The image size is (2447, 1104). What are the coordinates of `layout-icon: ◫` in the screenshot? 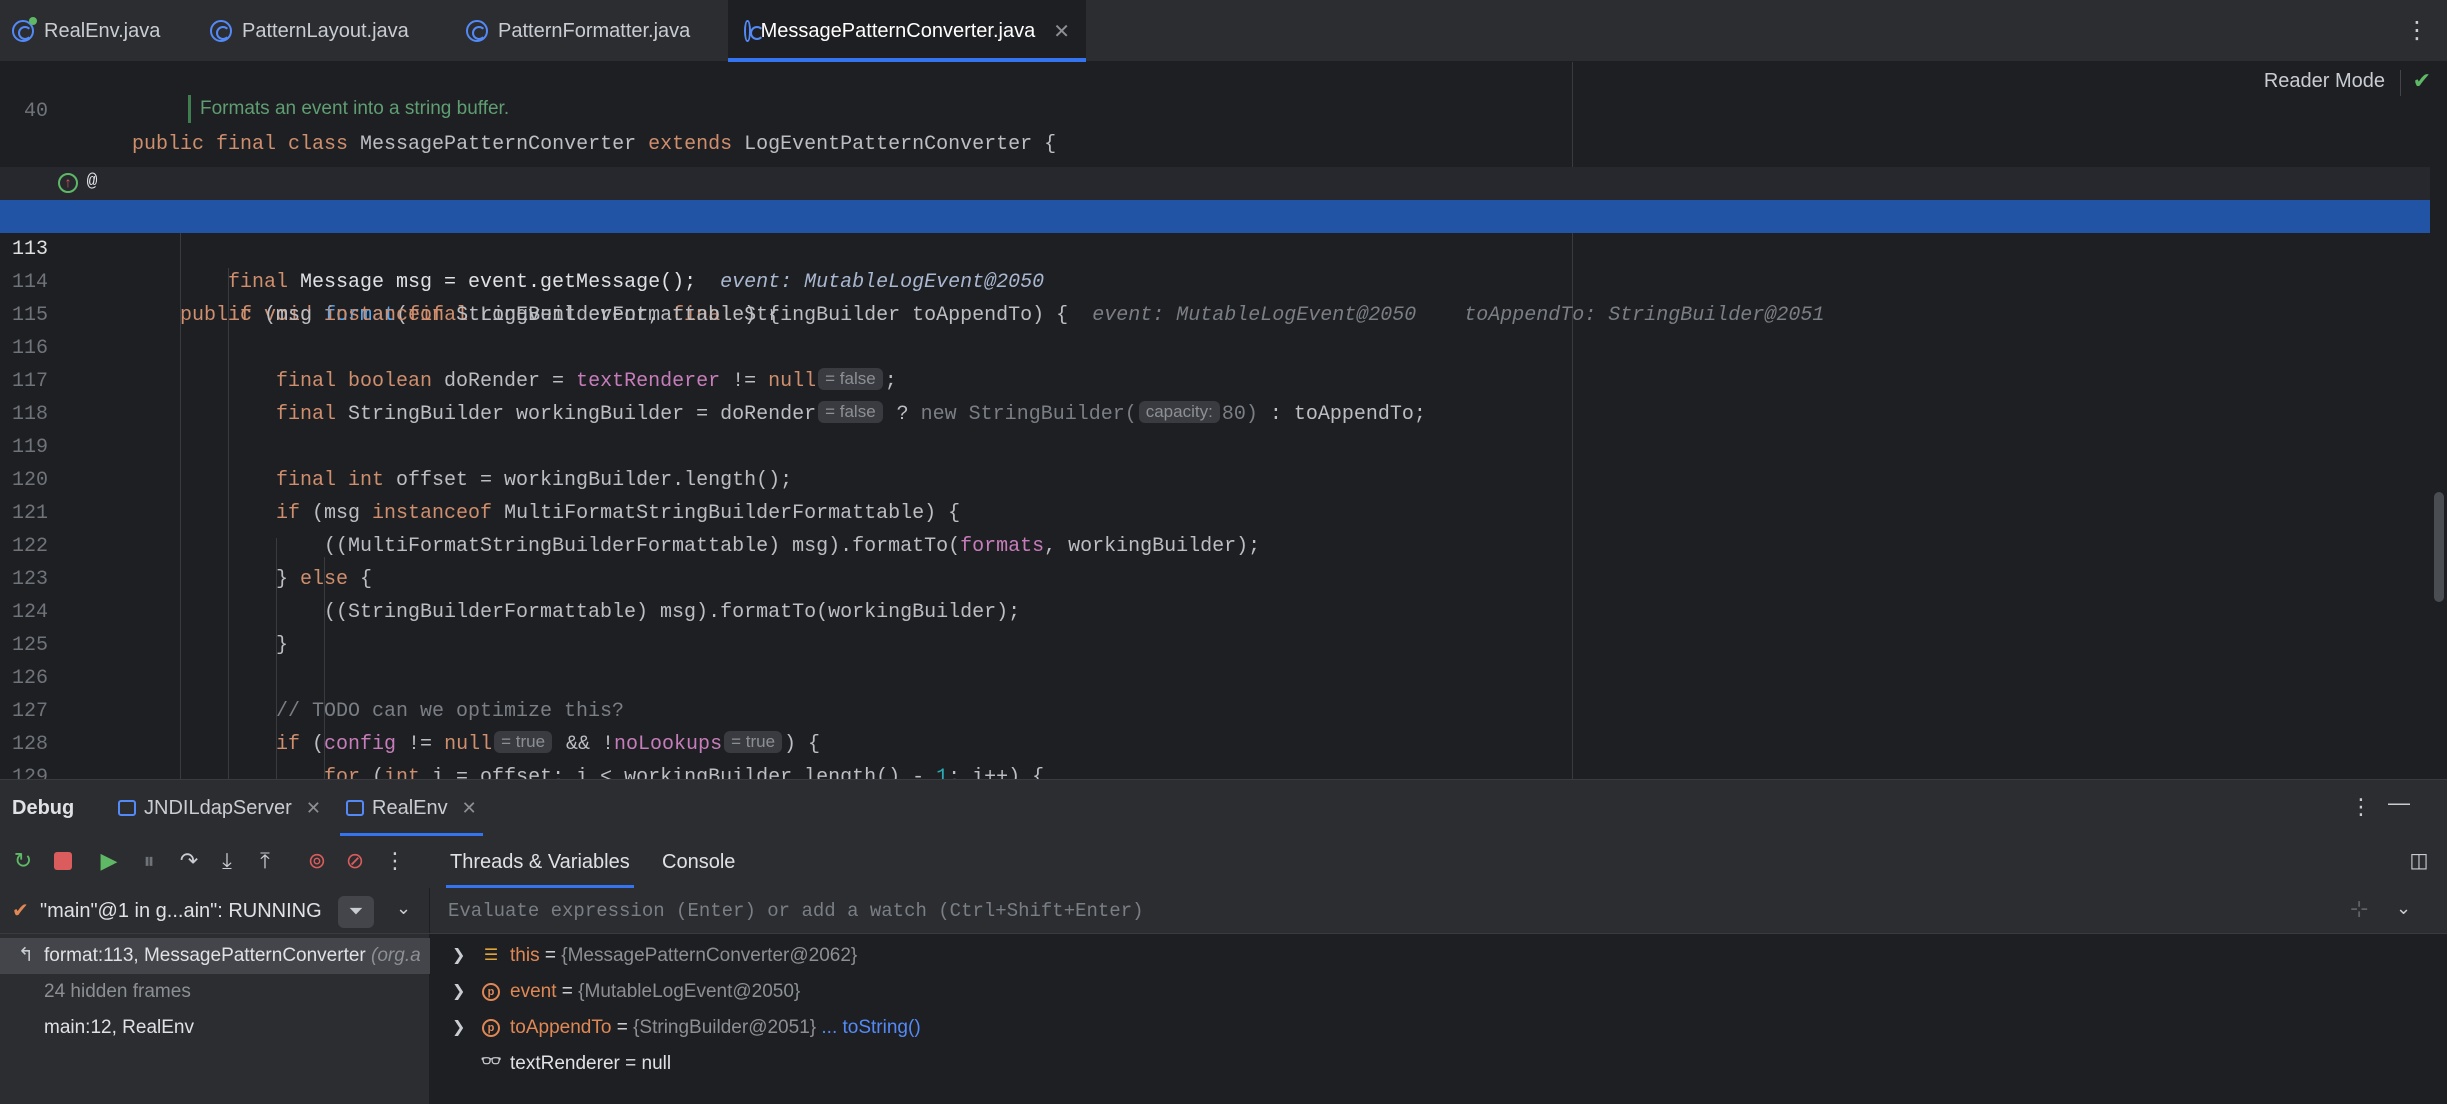 It's located at (2419, 861).